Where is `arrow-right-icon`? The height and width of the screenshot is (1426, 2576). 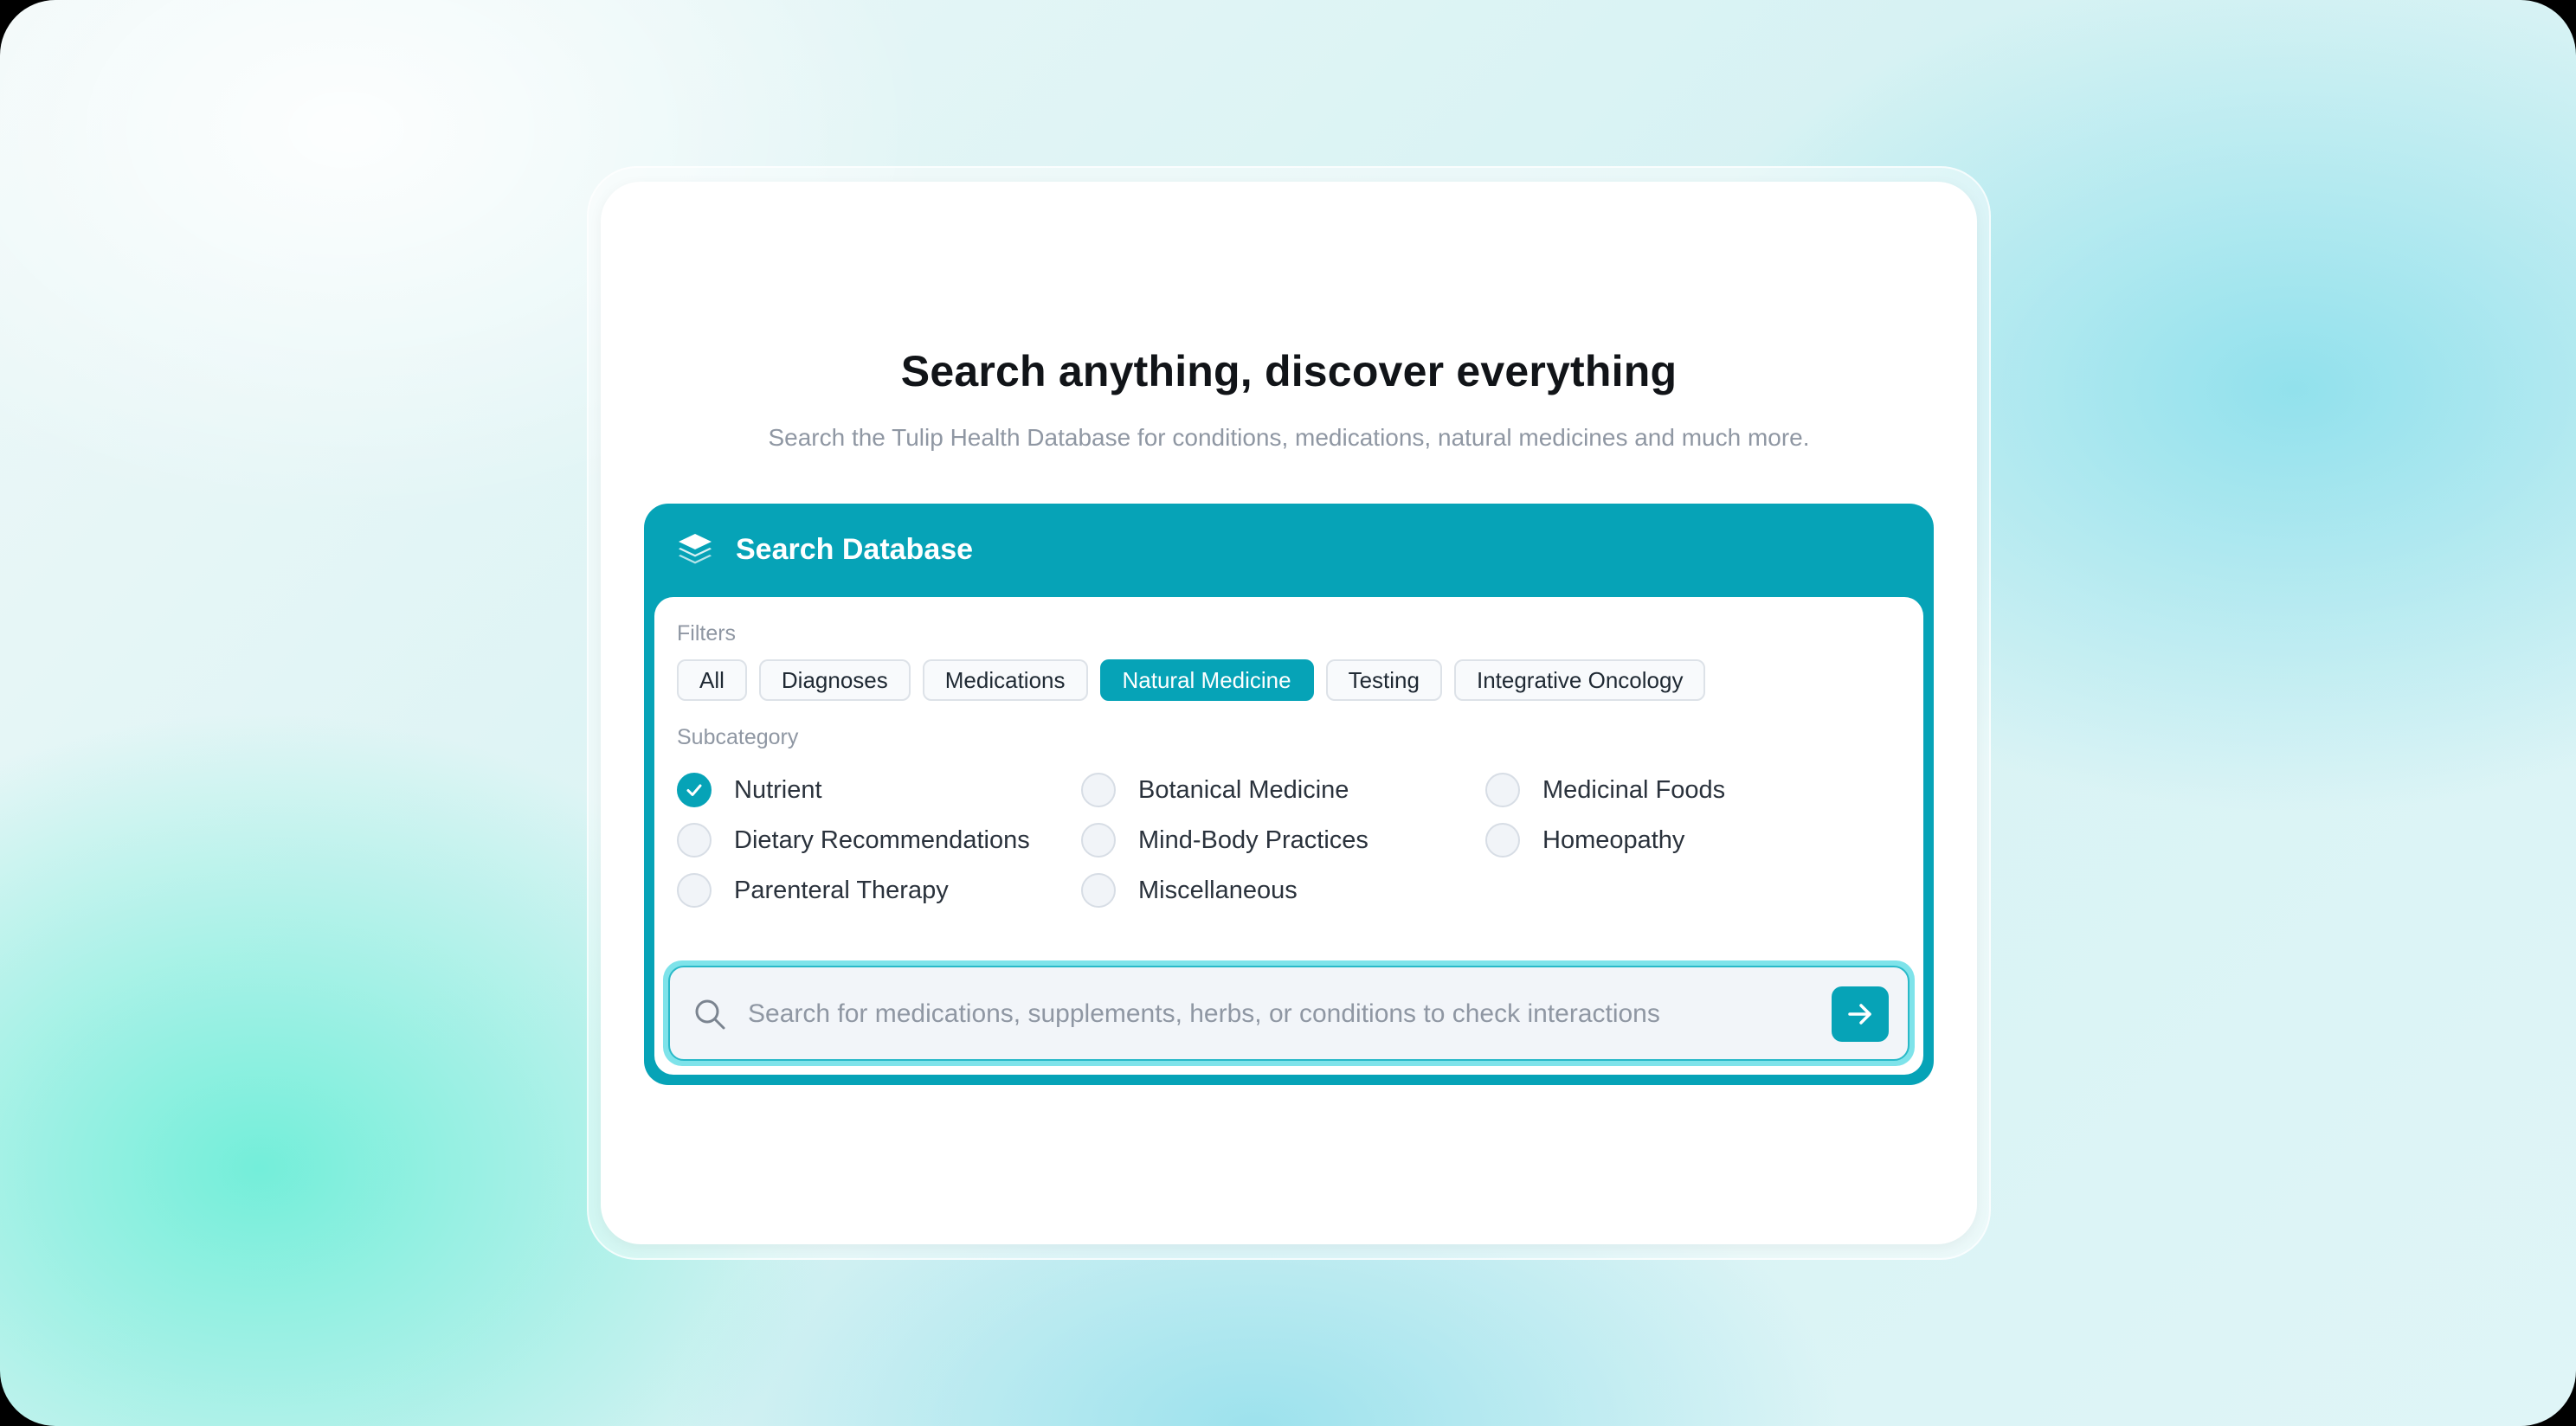 arrow-right-icon is located at coordinates (1859, 1014).